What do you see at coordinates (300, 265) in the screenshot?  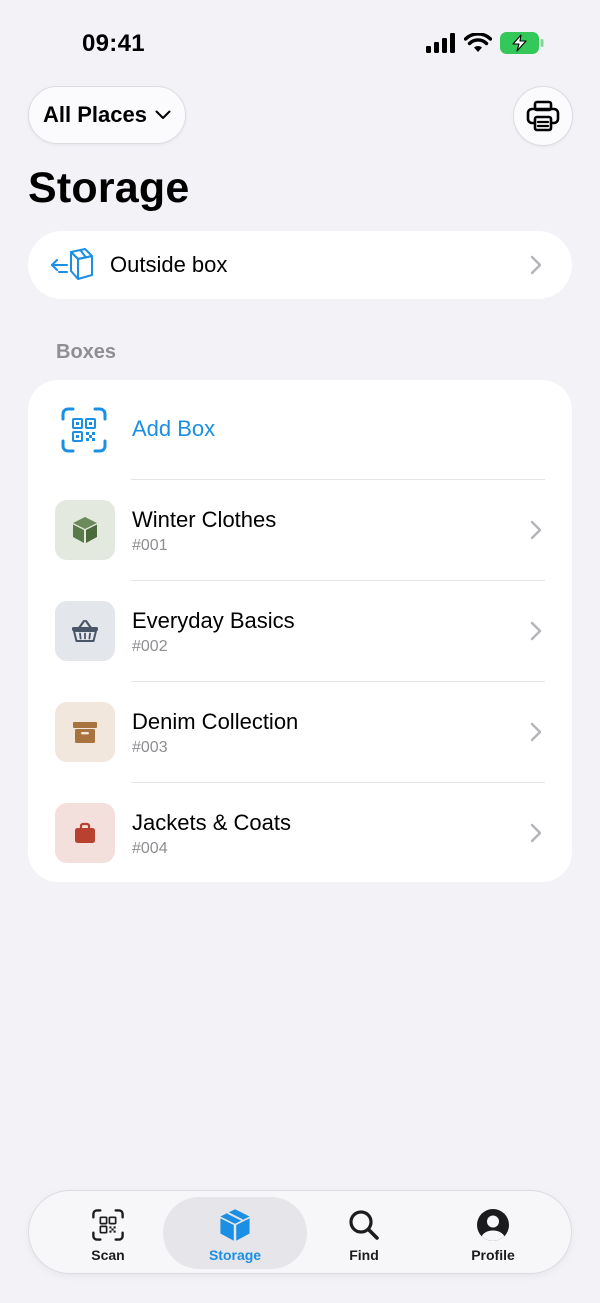 I see `outside-box-row: Outside box` at bounding box center [300, 265].